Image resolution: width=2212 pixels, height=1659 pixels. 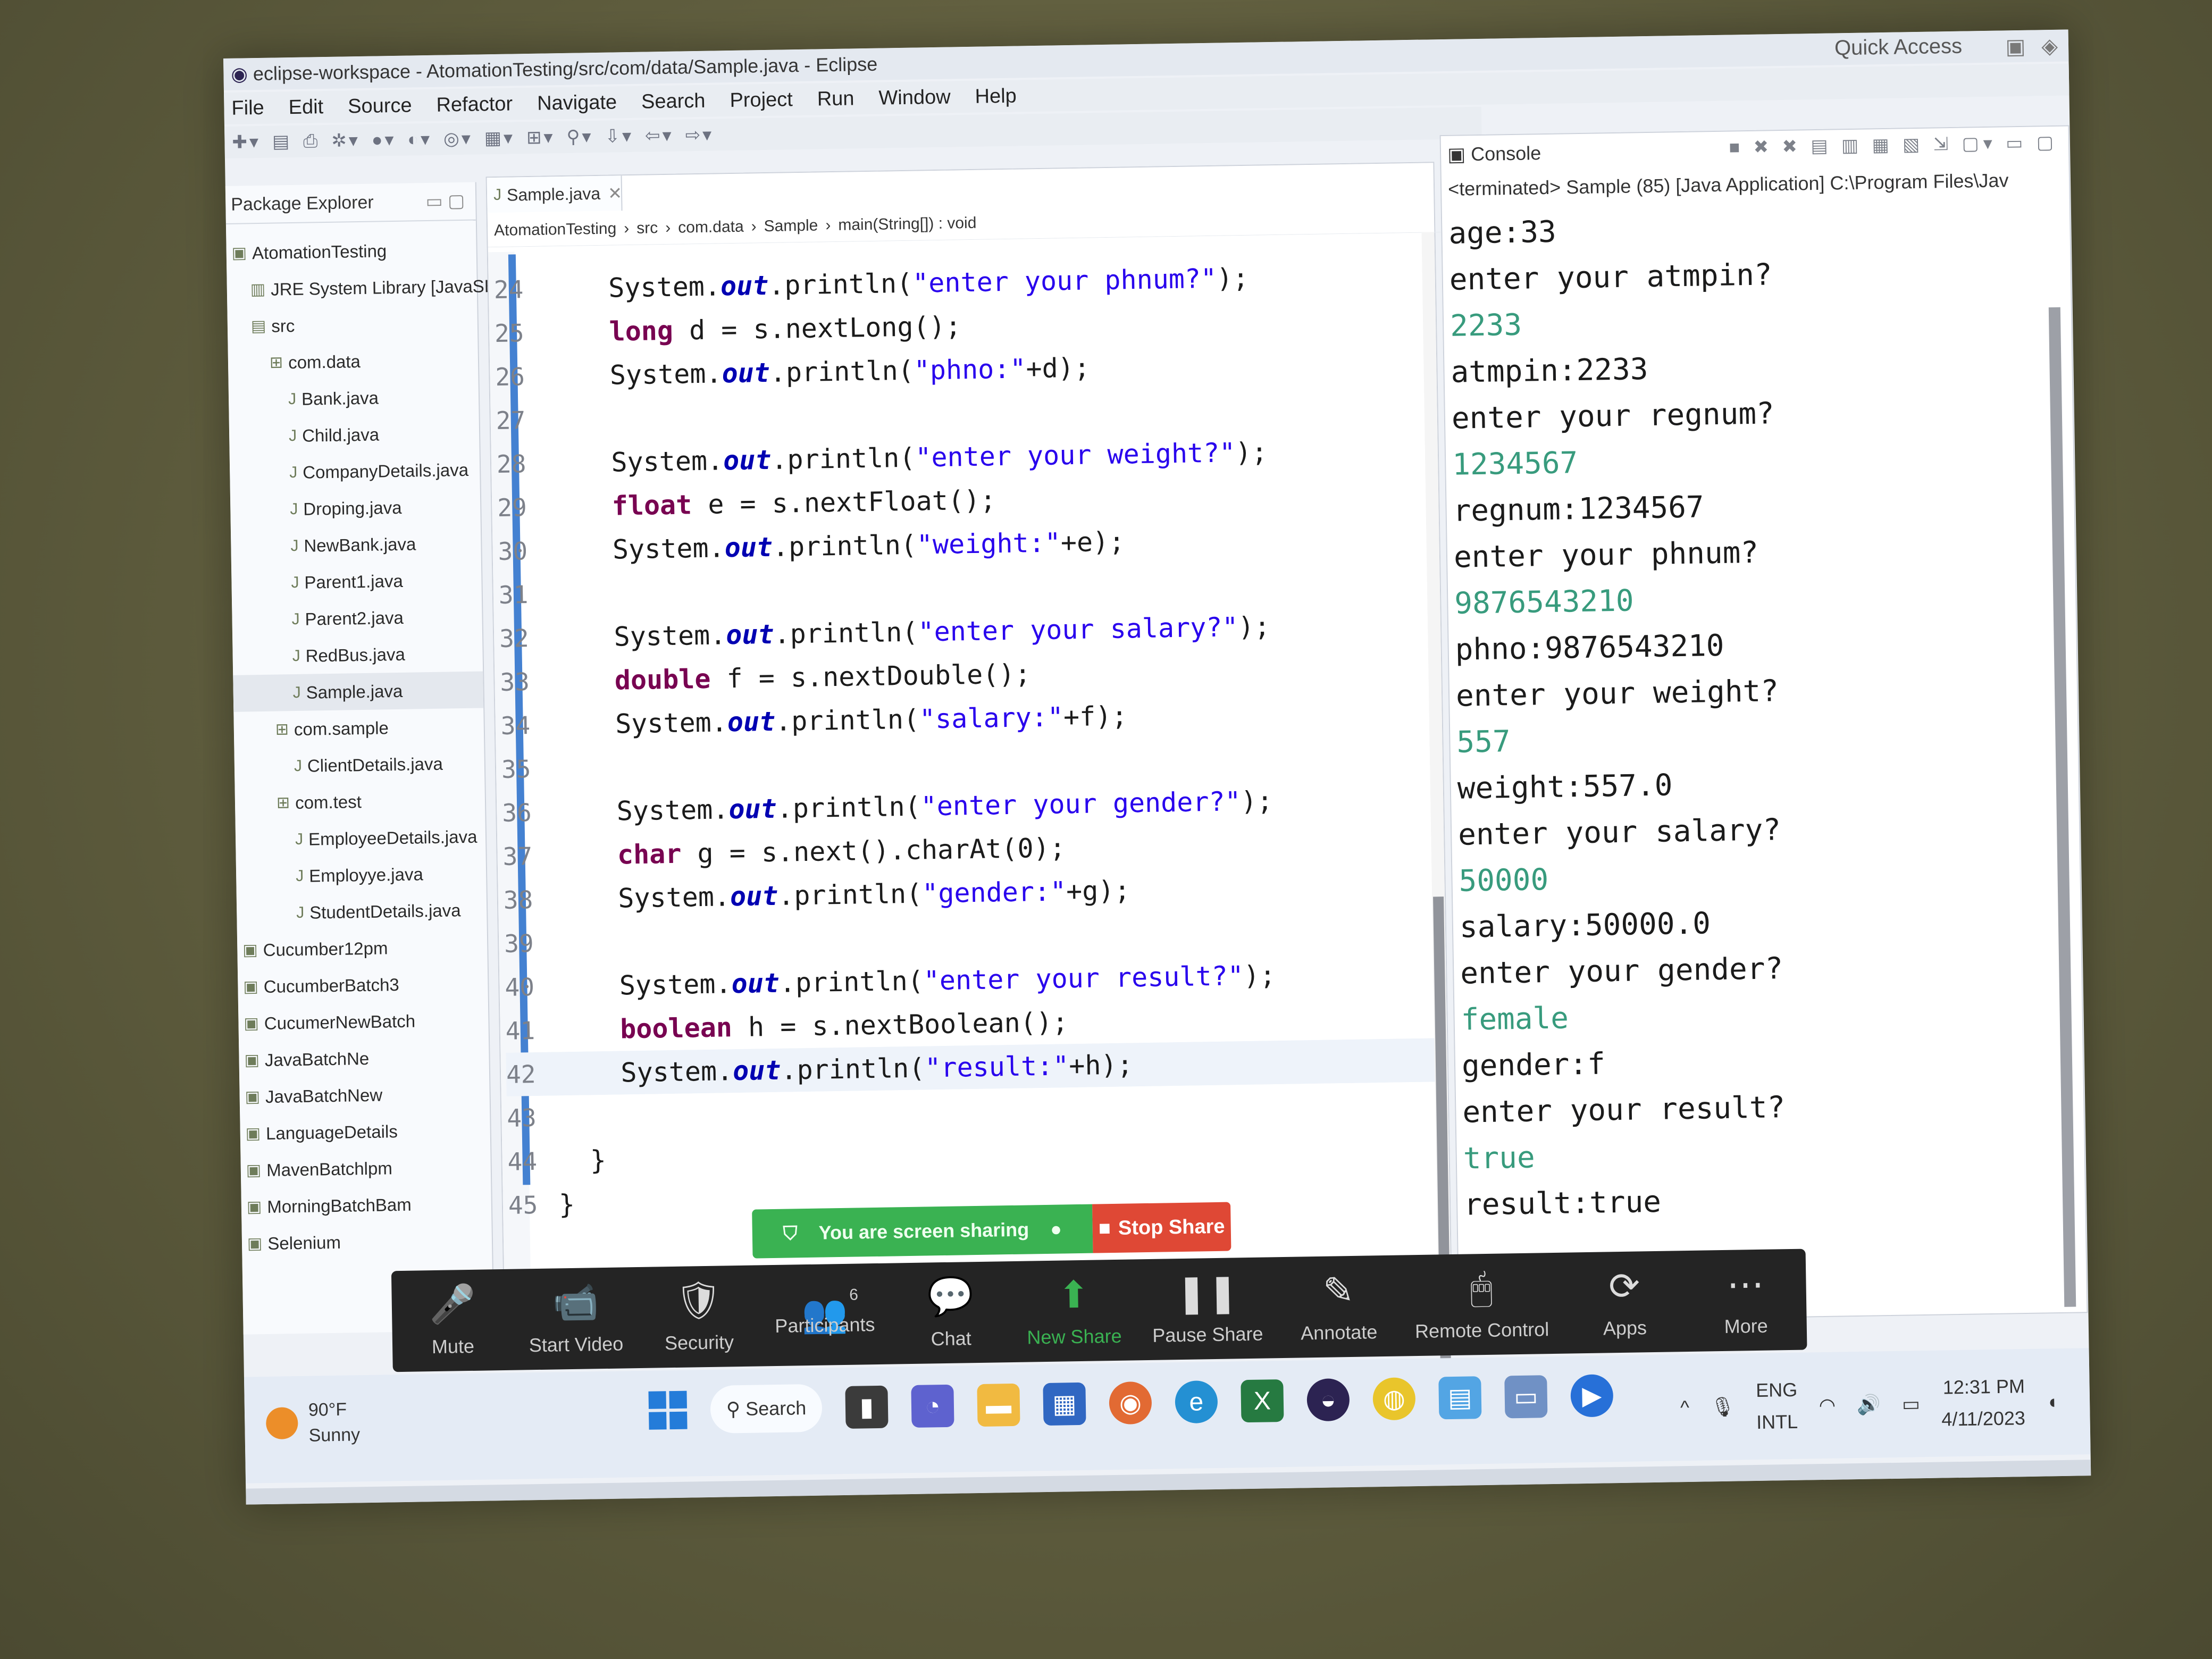 What do you see at coordinates (1745, 1300) in the screenshot?
I see `more-button: ⋯ More` at bounding box center [1745, 1300].